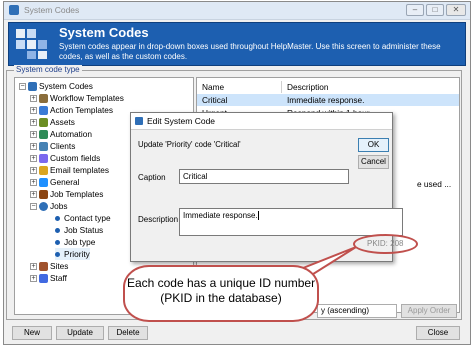  What do you see at coordinates (158, 219) in the screenshot?
I see `description-label: Description` at bounding box center [158, 219].